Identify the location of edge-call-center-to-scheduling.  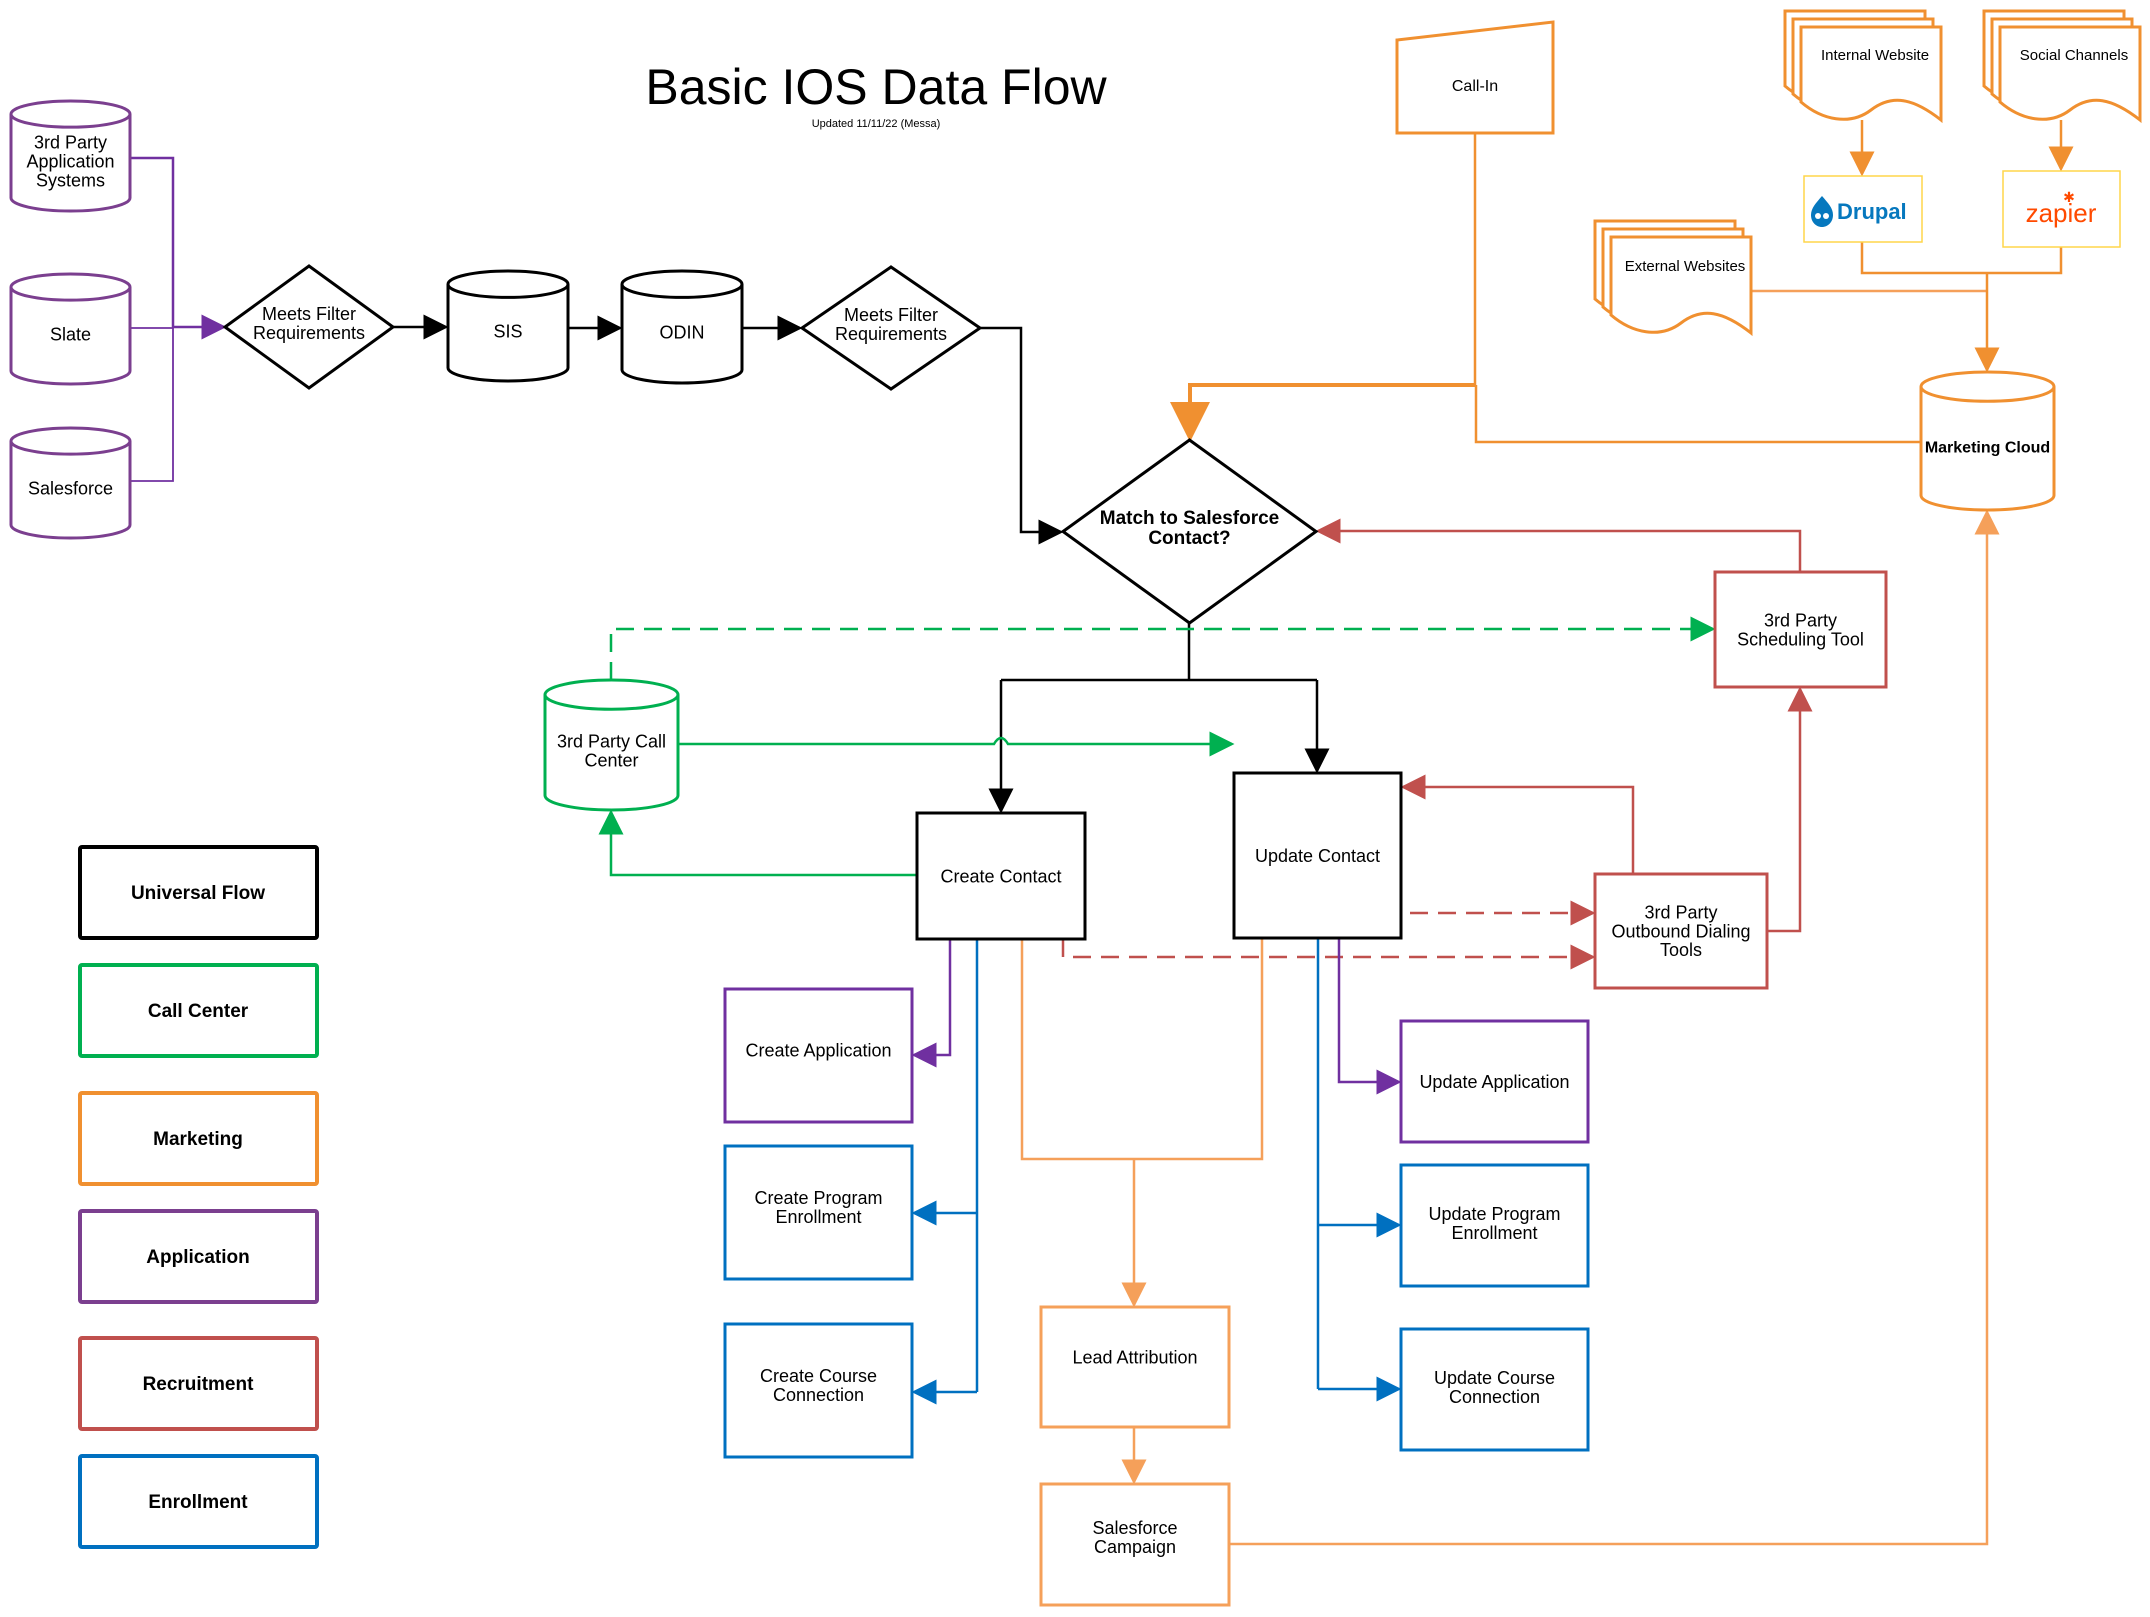
(1162, 648).